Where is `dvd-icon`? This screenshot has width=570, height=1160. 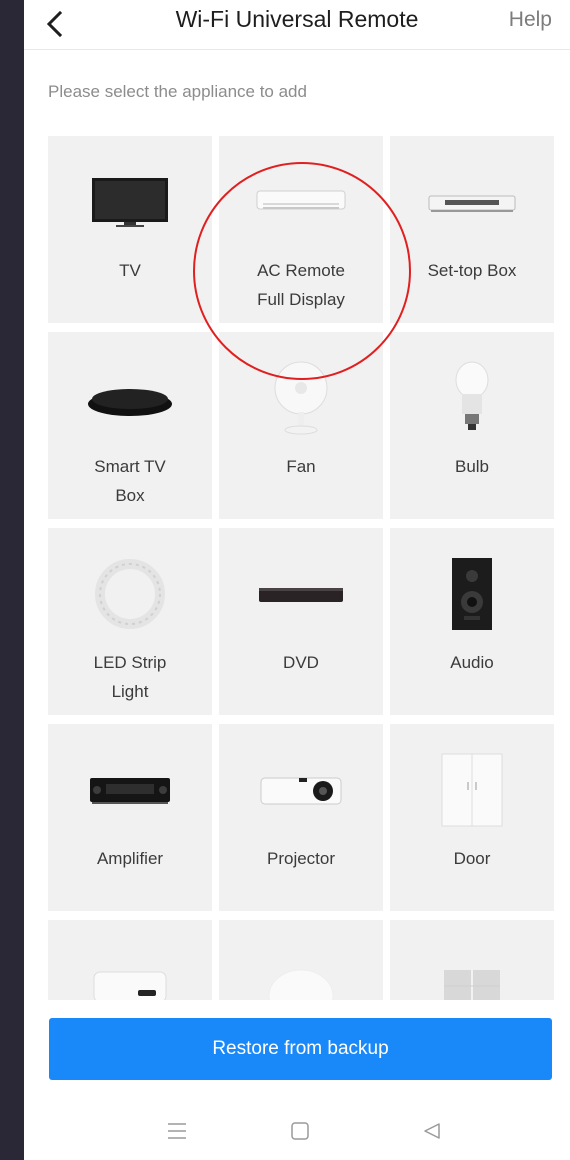
dvd-icon is located at coordinates (301, 594).